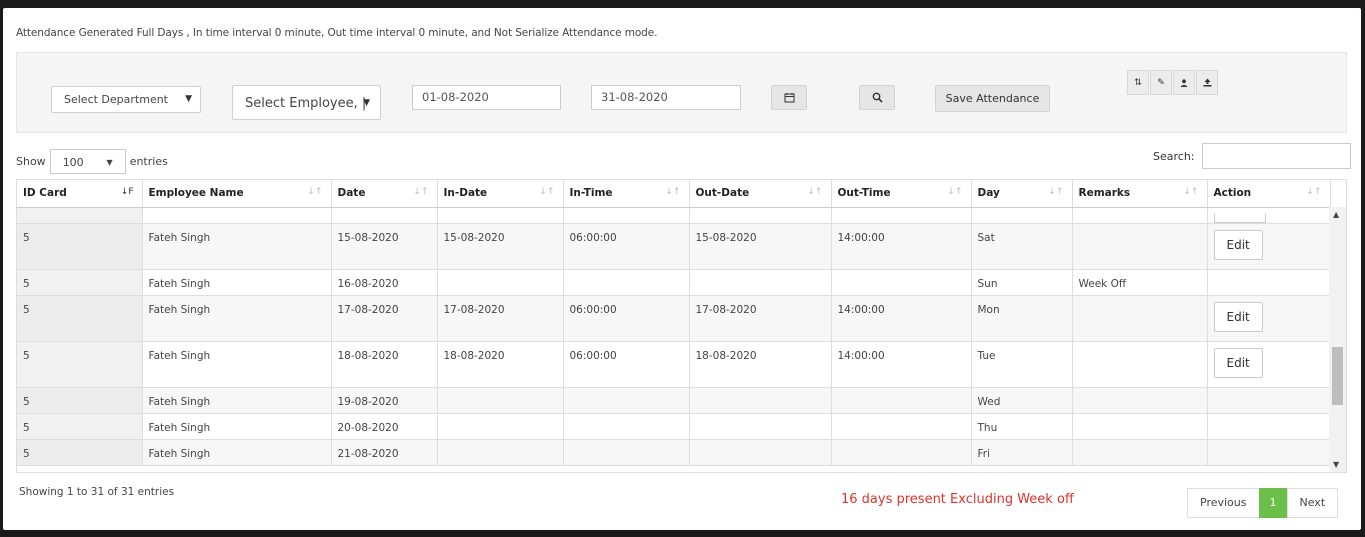  I want to click on edit-tool-button: ✎, so click(1161, 82).